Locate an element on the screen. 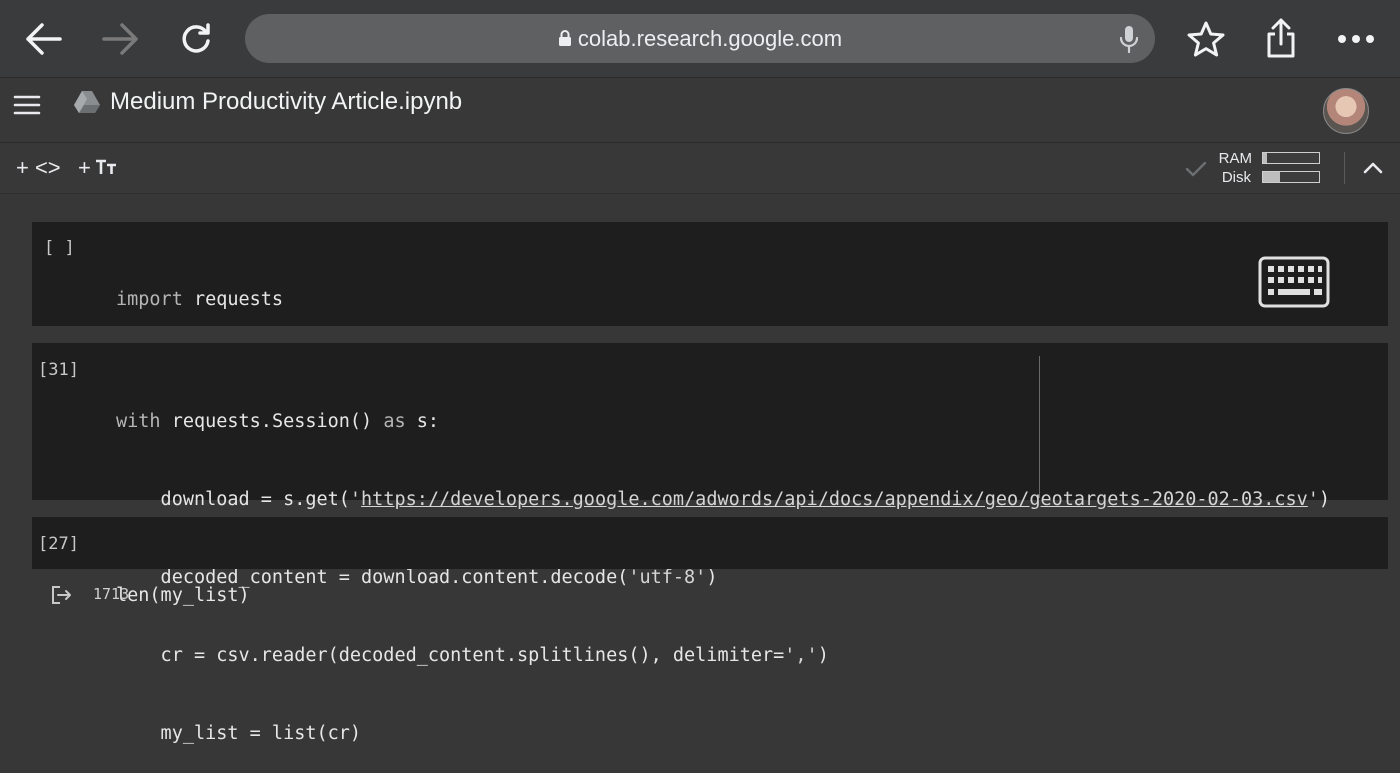 This screenshot has height=773, width=1400. add-text-cell-button: + is located at coordinates (97, 168).